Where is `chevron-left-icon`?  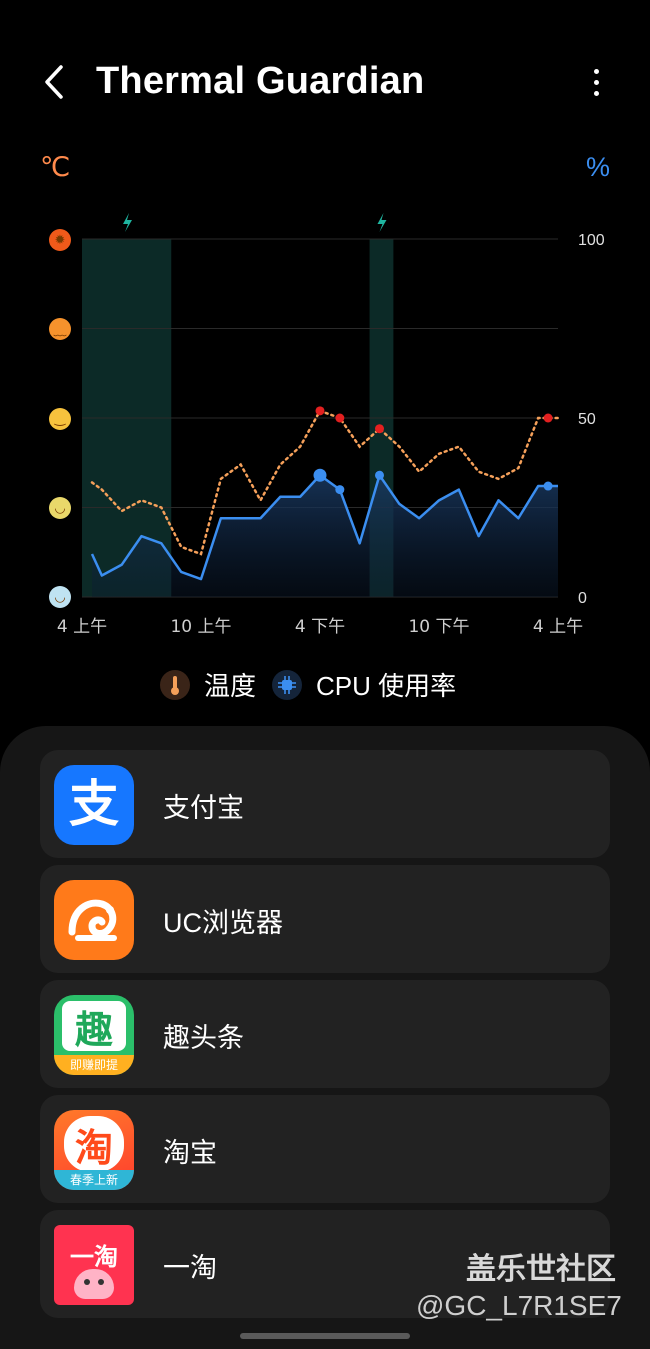 chevron-left-icon is located at coordinates (54, 82).